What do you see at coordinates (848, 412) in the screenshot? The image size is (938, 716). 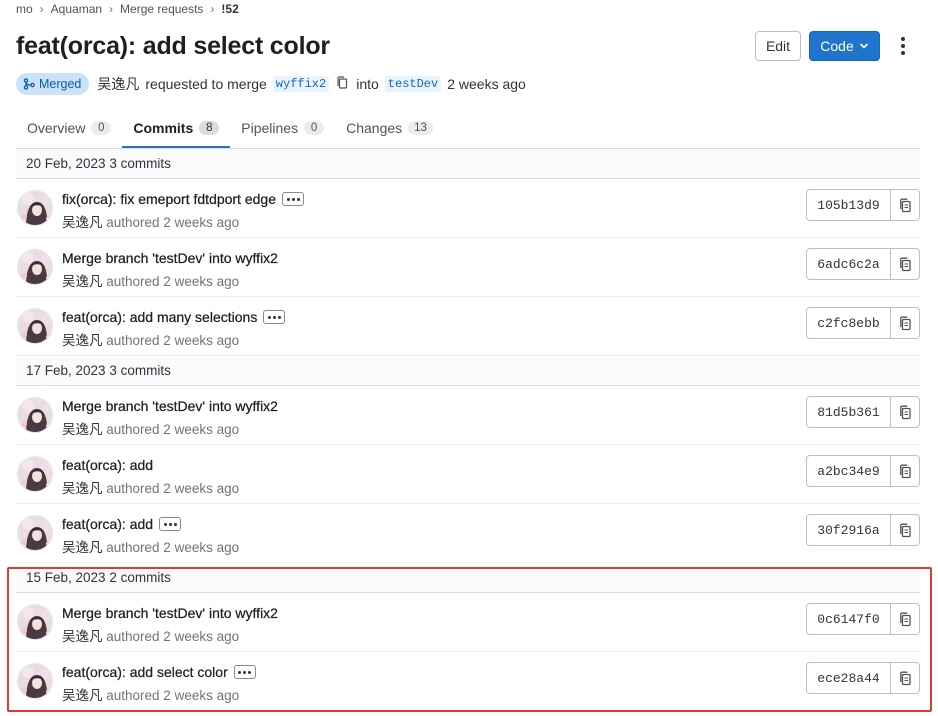 I see `commit-sha-button: 81d5b361` at bounding box center [848, 412].